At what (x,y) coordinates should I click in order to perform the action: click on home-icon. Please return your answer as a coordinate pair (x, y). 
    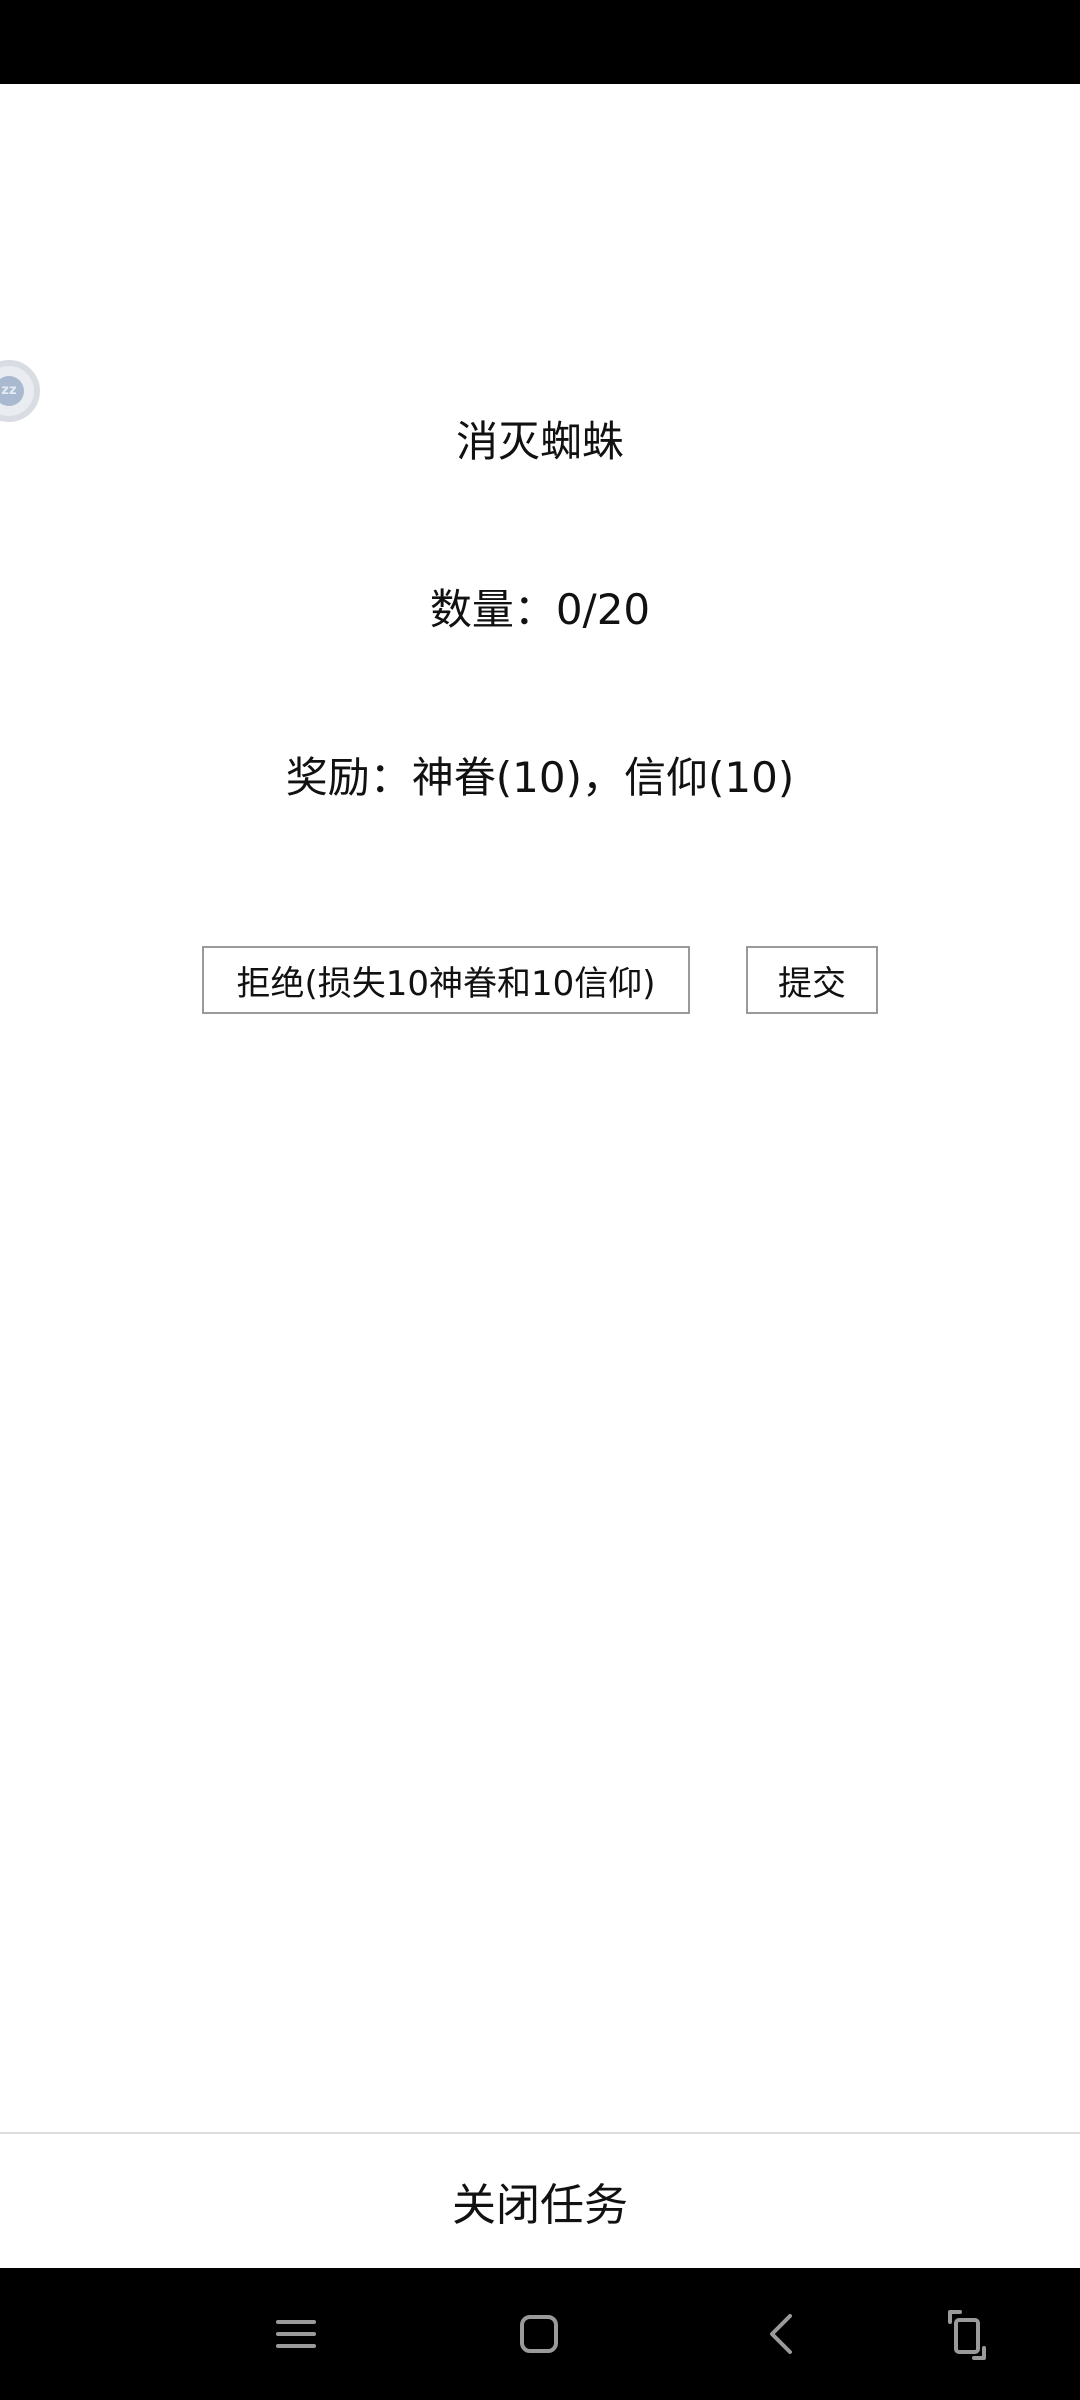
    Looking at the image, I should click on (539, 2334).